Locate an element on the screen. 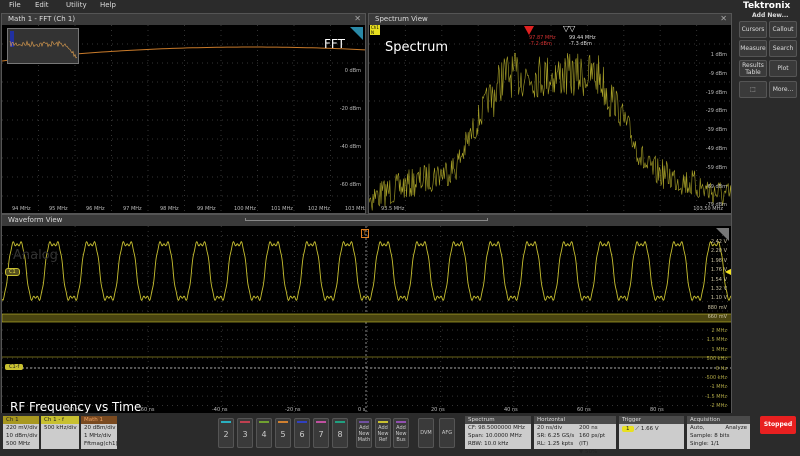 This screenshot has width=800, height=456. zoom-box-button: ⬚ is located at coordinates (753, 89).